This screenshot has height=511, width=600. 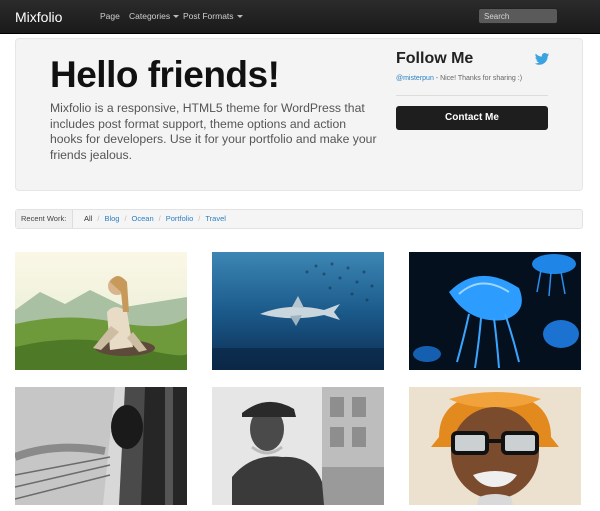 I want to click on nav-item-post-formats: Post Formats, so click(x=213, y=16).